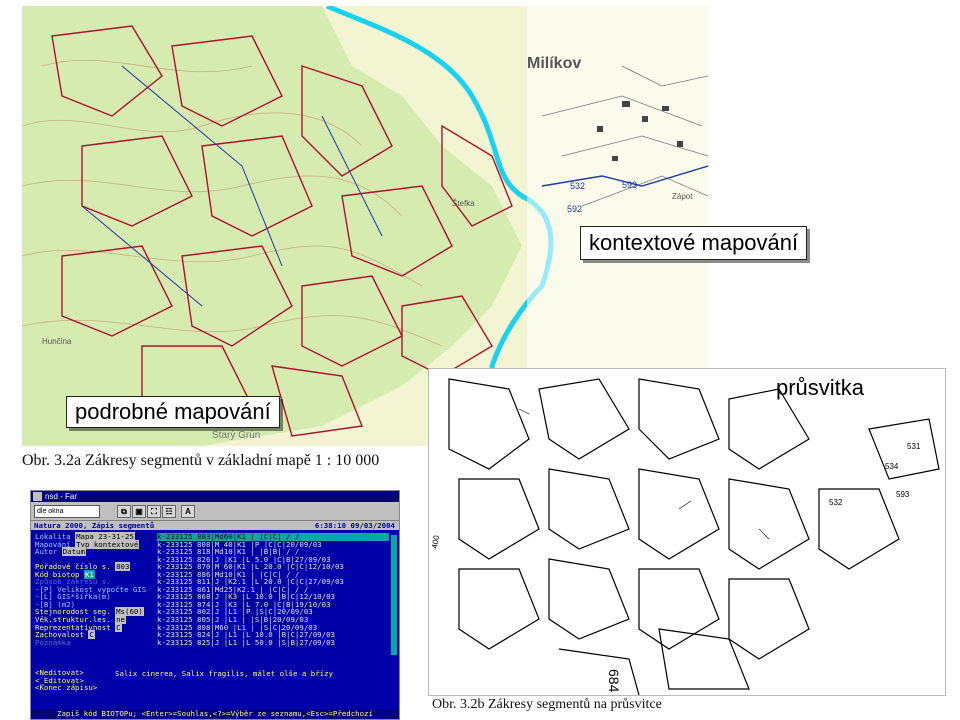 The width and height of the screenshot is (960, 720). What do you see at coordinates (67, 511) in the screenshot?
I see `view-mode-dropdown: dle okna` at bounding box center [67, 511].